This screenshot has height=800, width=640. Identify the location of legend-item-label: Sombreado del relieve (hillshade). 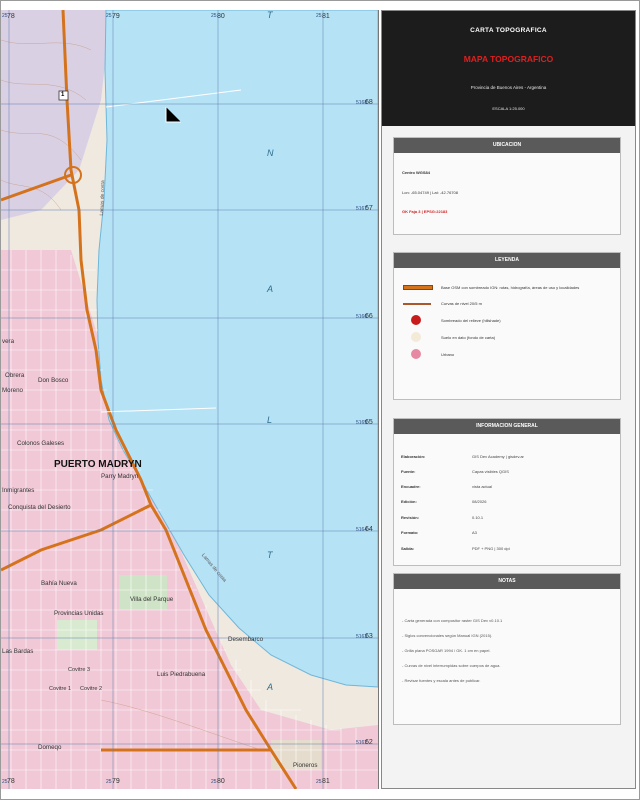
(471, 320).